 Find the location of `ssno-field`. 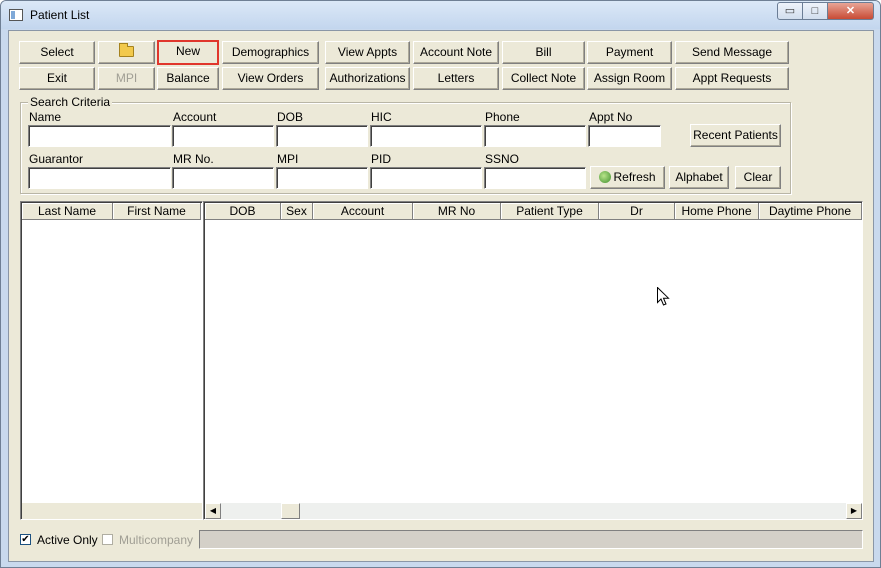

ssno-field is located at coordinates (535, 178).